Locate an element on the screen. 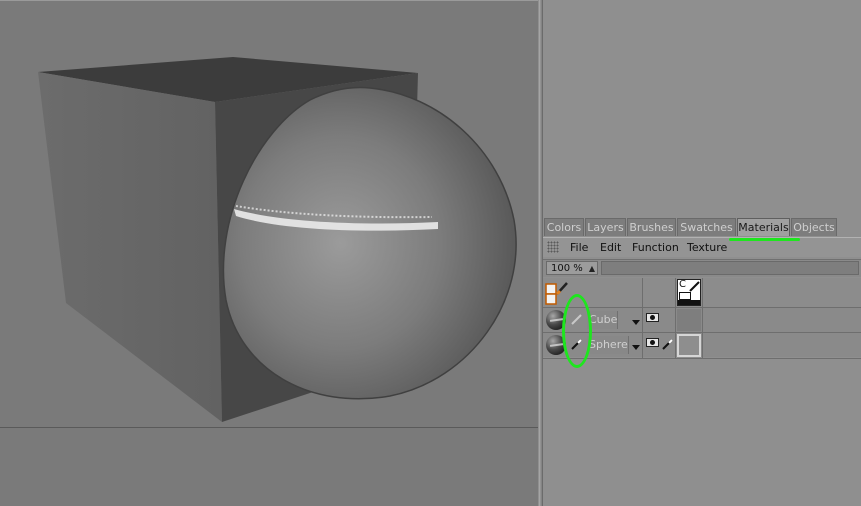  zoom-row: 100 % ▲ is located at coordinates (702, 268).